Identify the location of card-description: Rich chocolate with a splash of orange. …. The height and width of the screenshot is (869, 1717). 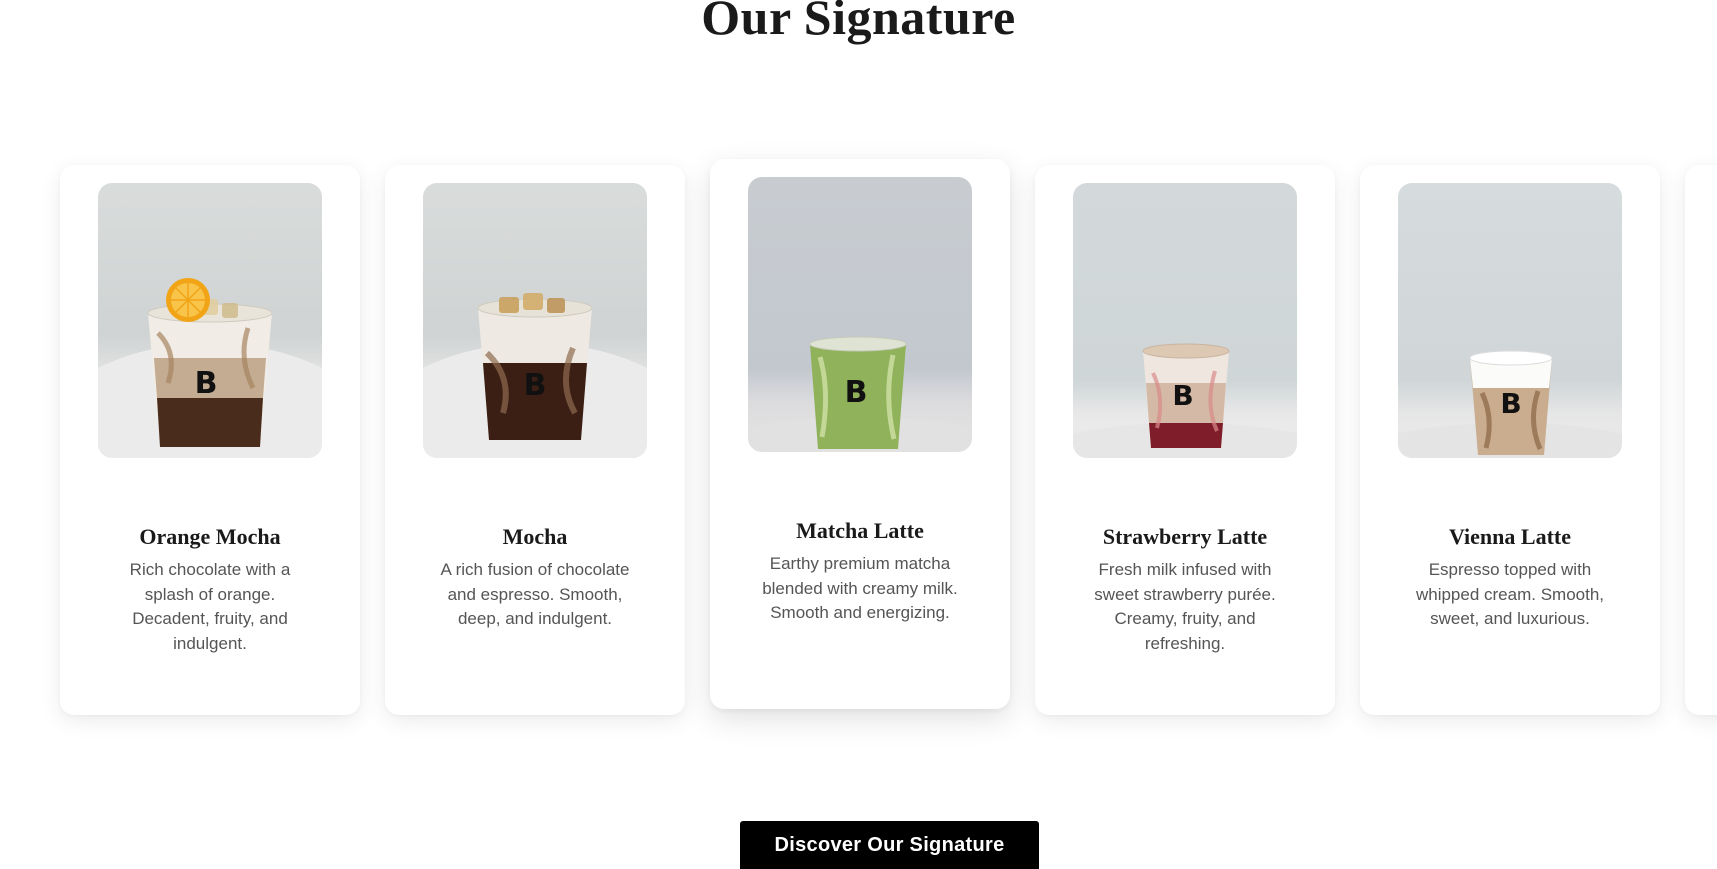
(210, 606).